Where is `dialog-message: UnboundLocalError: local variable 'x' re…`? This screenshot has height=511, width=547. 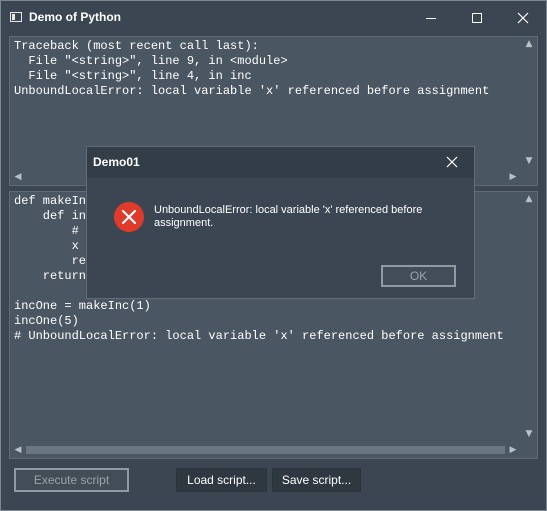 dialog-message: UnboundLocalError: local variable 'x' re… is located at coordinates (288, 216).